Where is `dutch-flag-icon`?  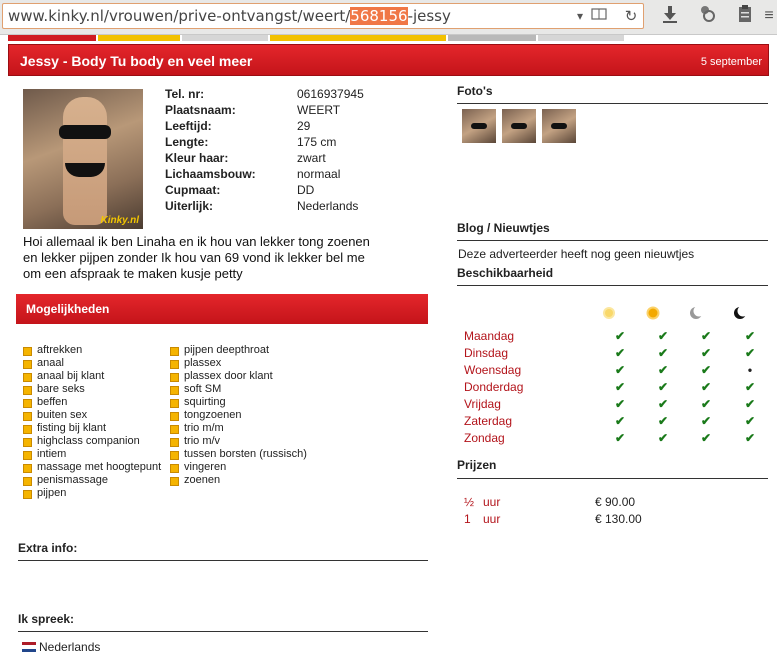 dutch-flag-icon is located at coordinates (29, 647).